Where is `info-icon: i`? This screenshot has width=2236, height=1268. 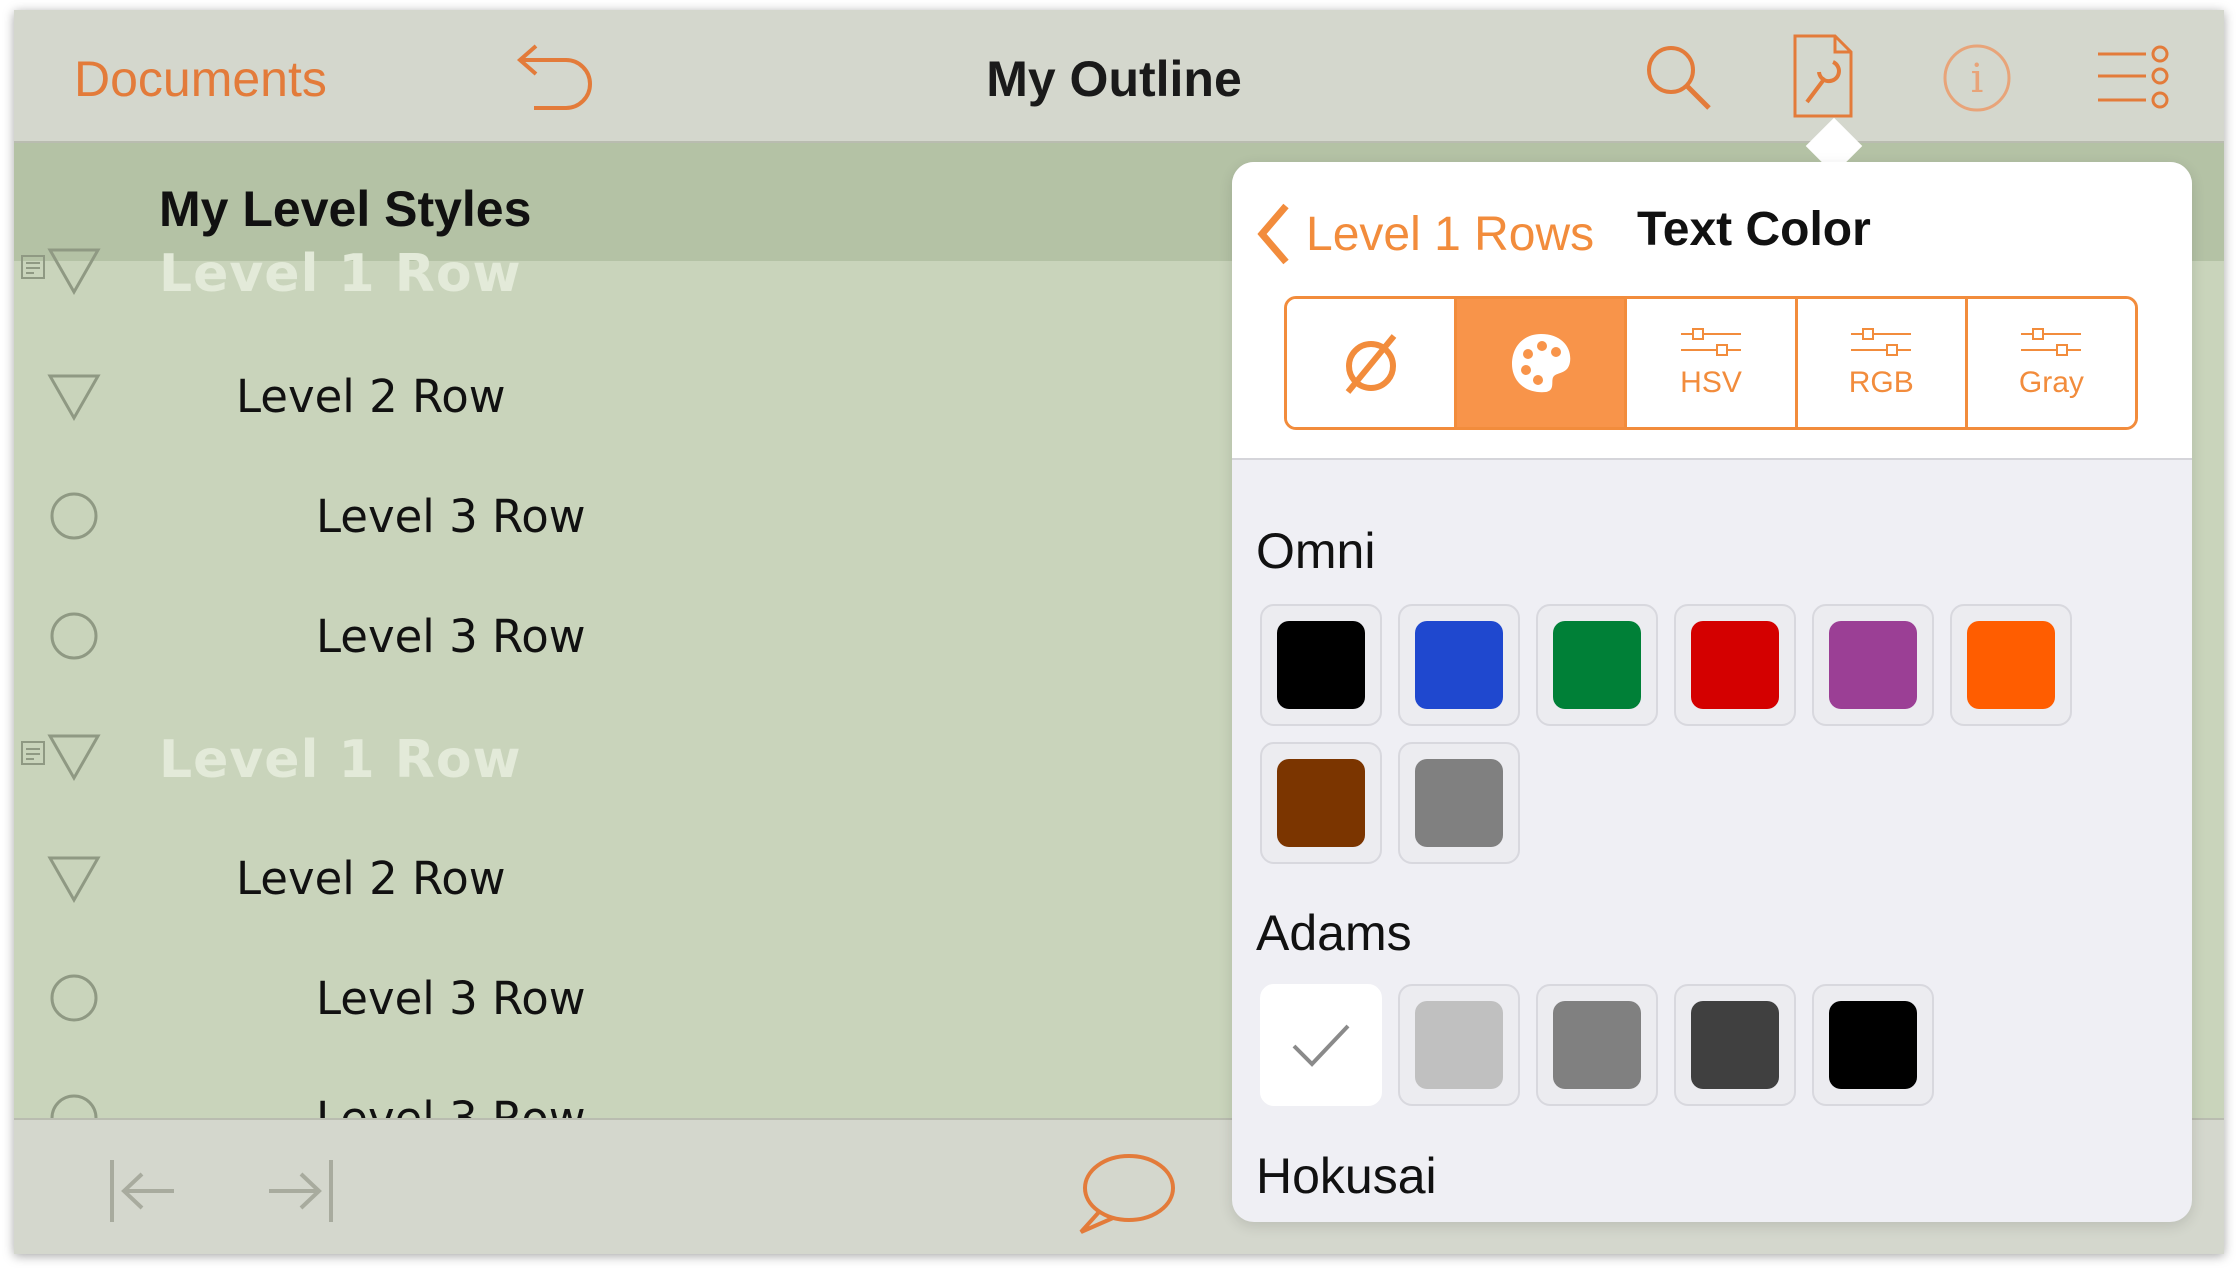
info-icon: i is located at coordinates (1977, 78).